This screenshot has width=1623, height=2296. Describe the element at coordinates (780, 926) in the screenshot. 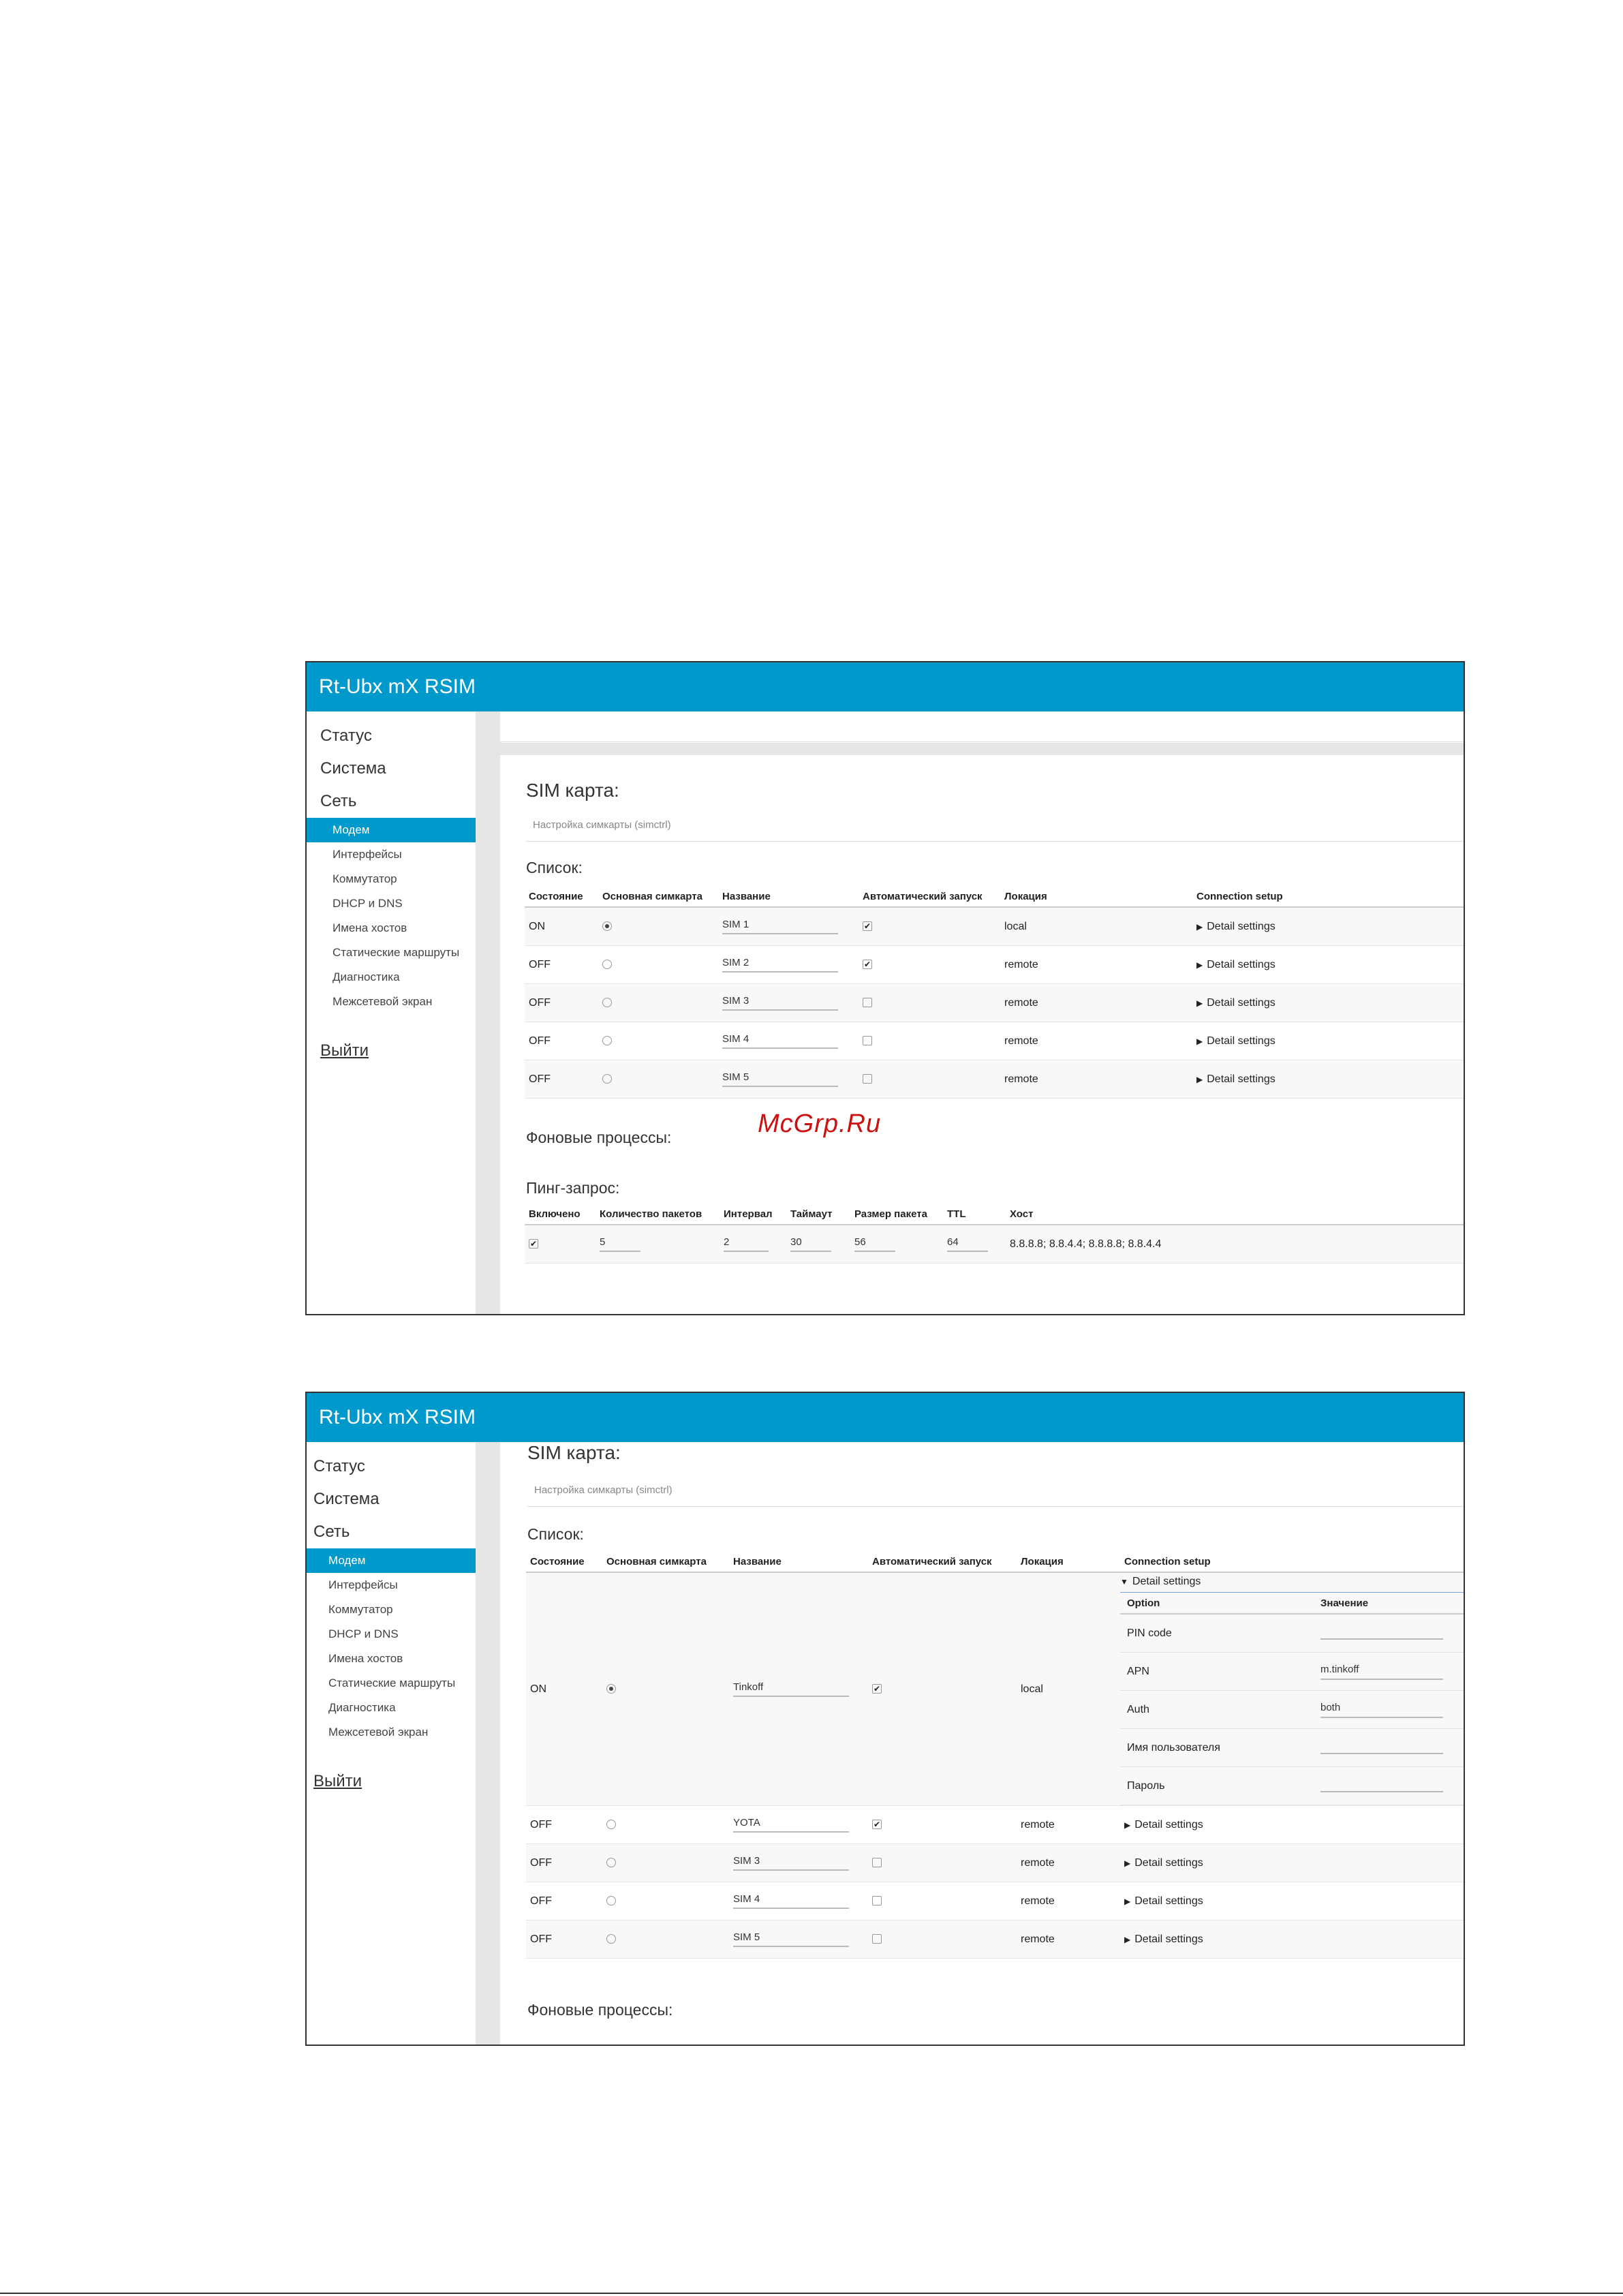

I see `sim-name-input: SIM 1` at that location.